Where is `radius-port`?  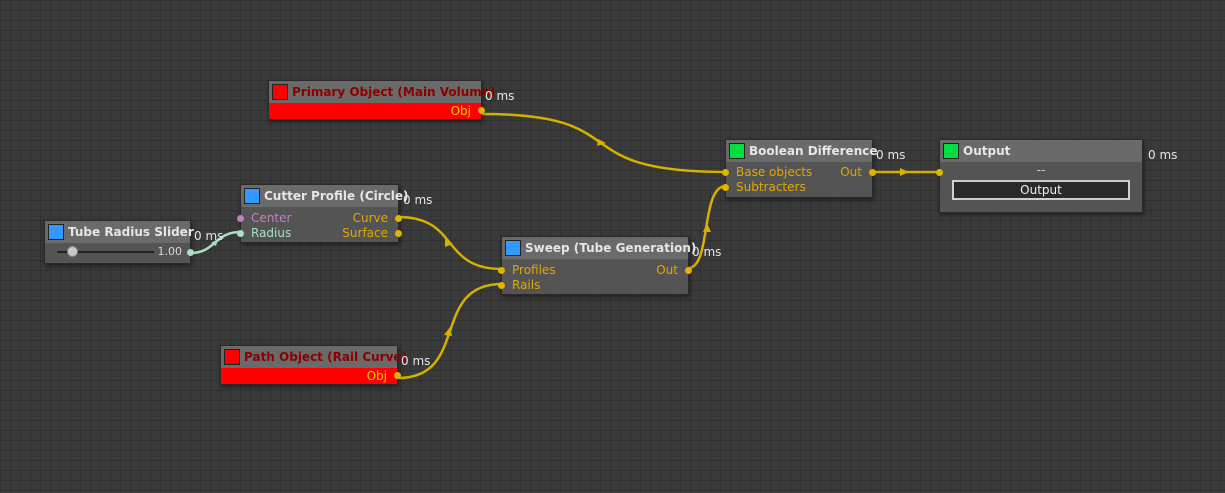
radius-port is located at coordinates (240, 233).